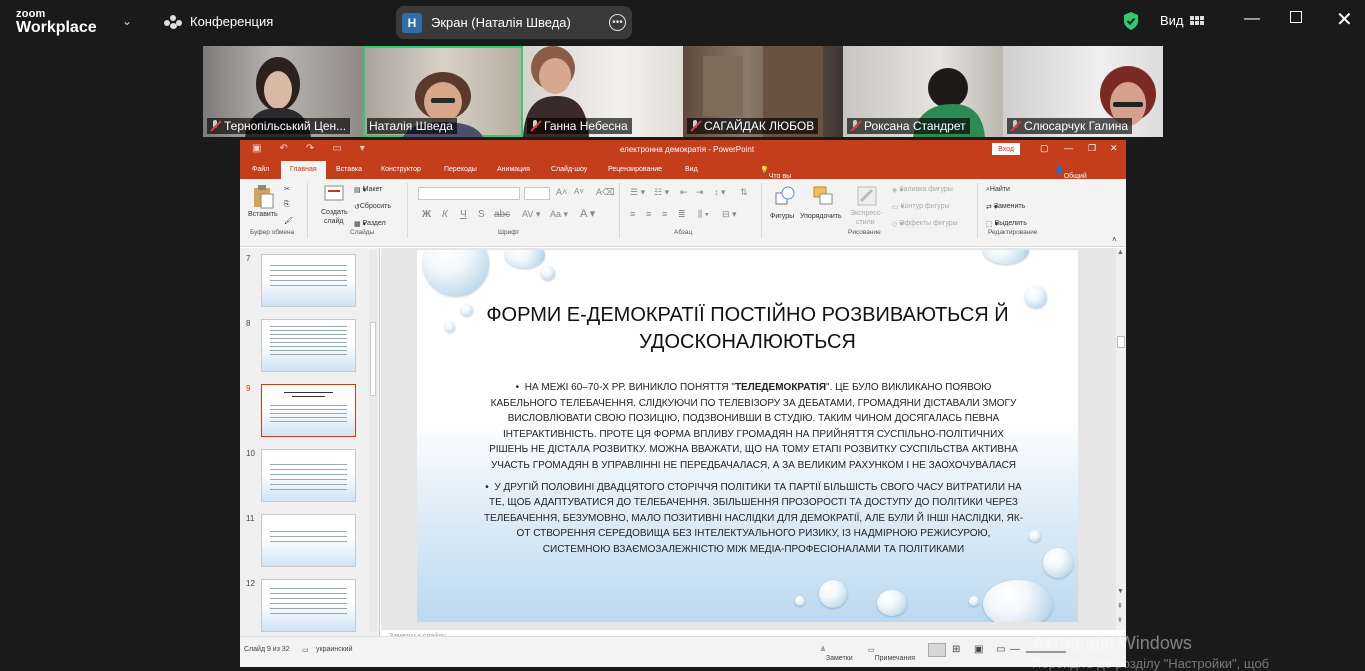 Image resolution: width=1365 pixels, height=671 pixels. I want to click on restore-icon: ❐, so click(1092, 148).